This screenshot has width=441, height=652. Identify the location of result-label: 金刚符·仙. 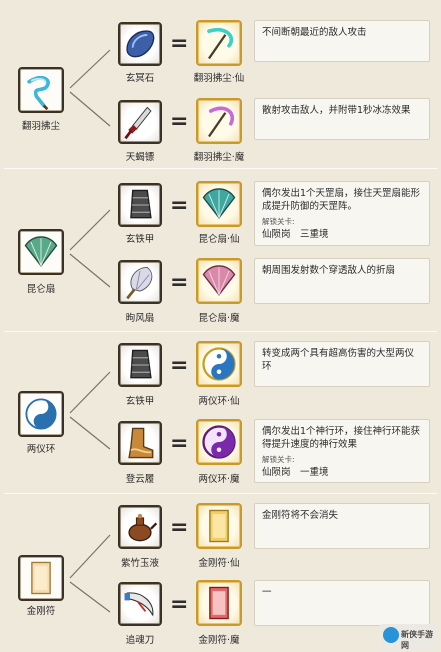
(219, 563).